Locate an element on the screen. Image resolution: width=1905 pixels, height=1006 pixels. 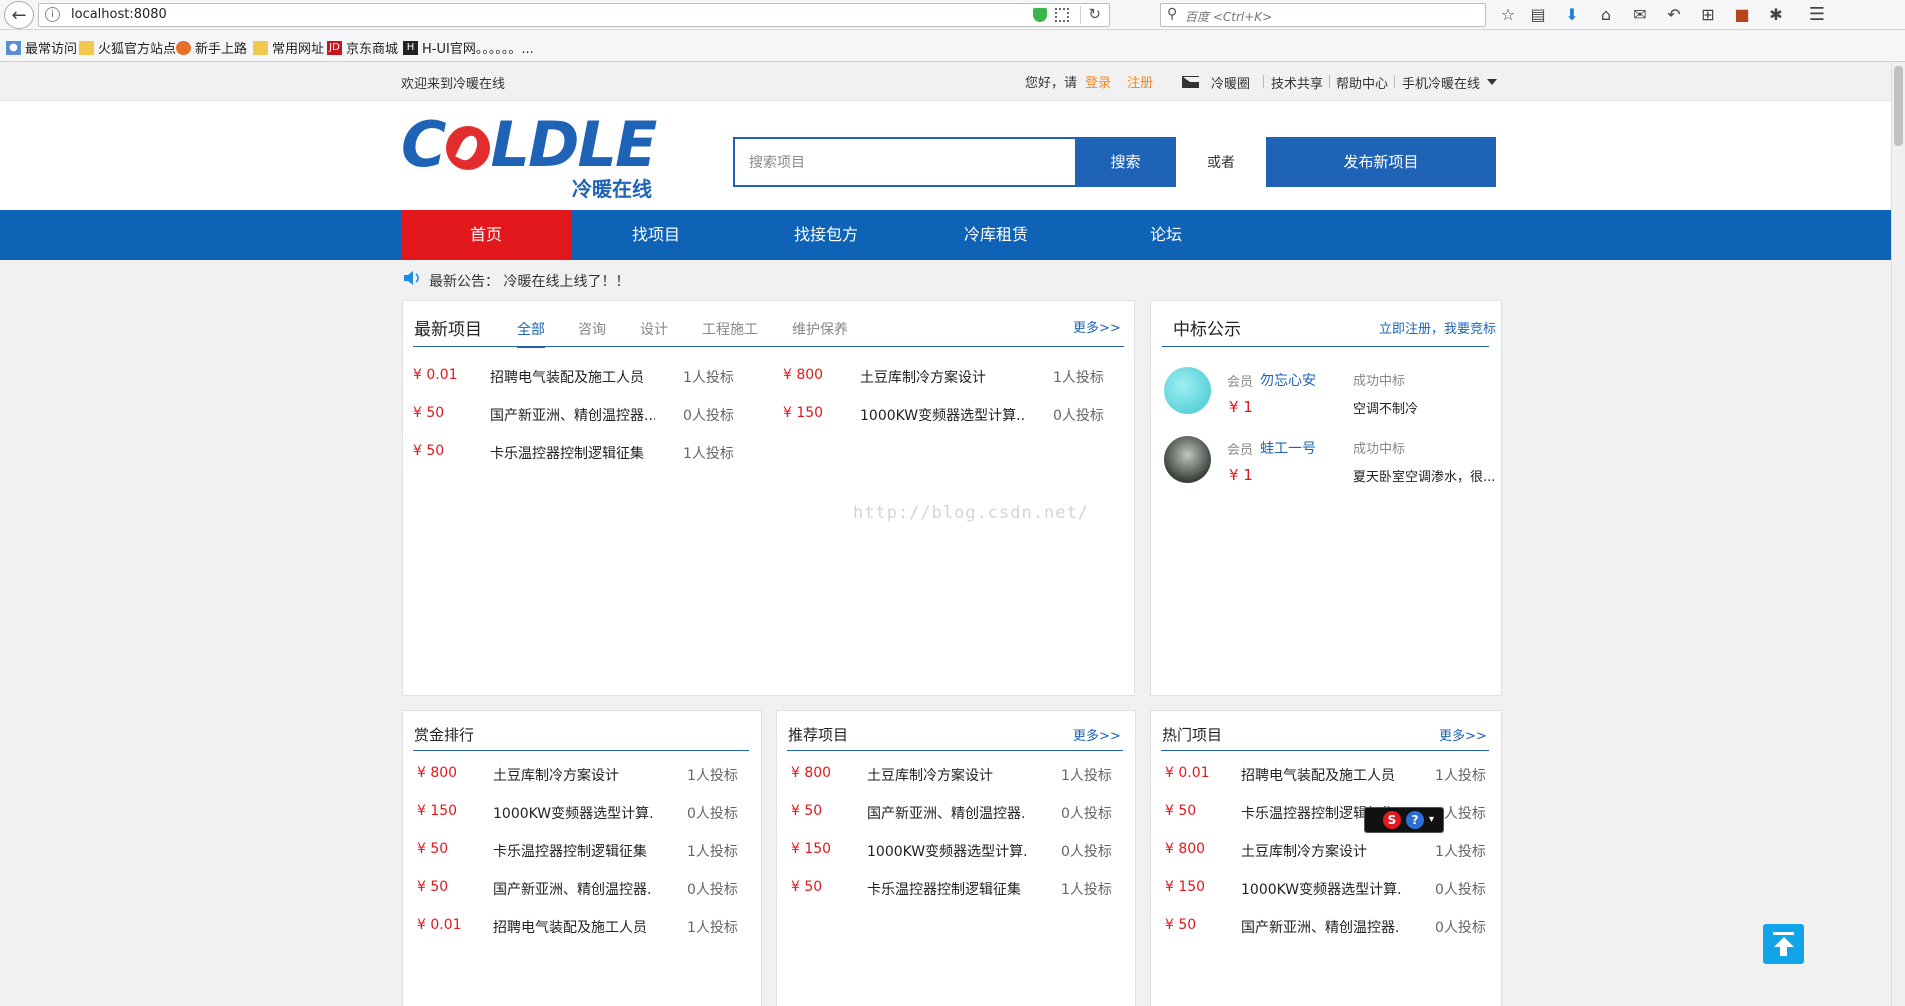
tab-maintenance: 维护保养 is located at coordinates (820, 329).